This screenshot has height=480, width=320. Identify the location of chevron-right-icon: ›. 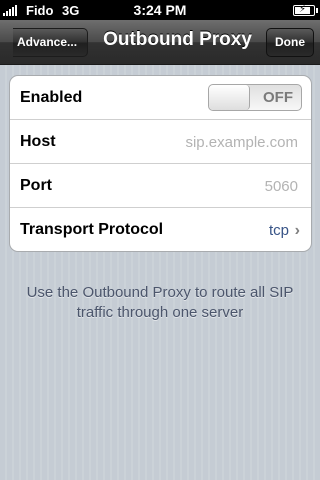
(297, 230).